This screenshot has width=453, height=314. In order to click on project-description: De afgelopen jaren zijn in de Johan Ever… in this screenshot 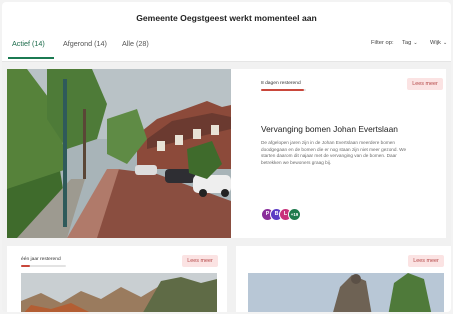, I will do `click(334, 152)`.